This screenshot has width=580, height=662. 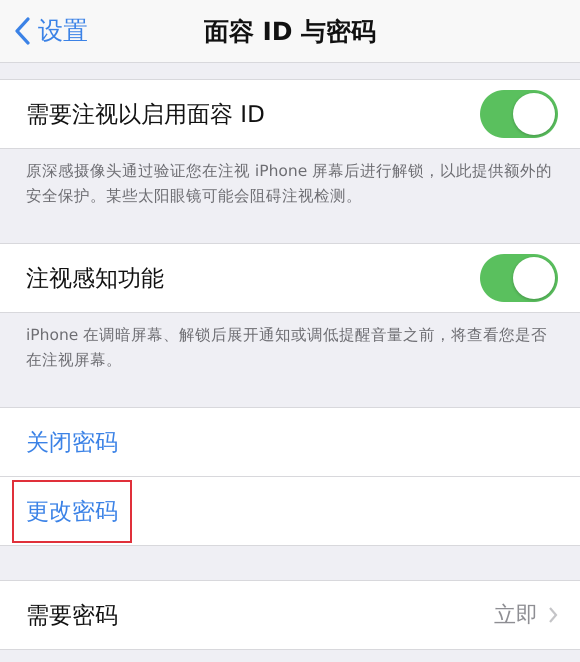 What do you see at coordinates (290, 179) in the screenshot?
I see `section-footer: 原深感摄像头通过验证您在注视 iPhone 屏幕后进行解锁，以此提供额外的安全保护。某些太阳眼镜可能会阻碍注视检测。` at bounding box center [290, 179].